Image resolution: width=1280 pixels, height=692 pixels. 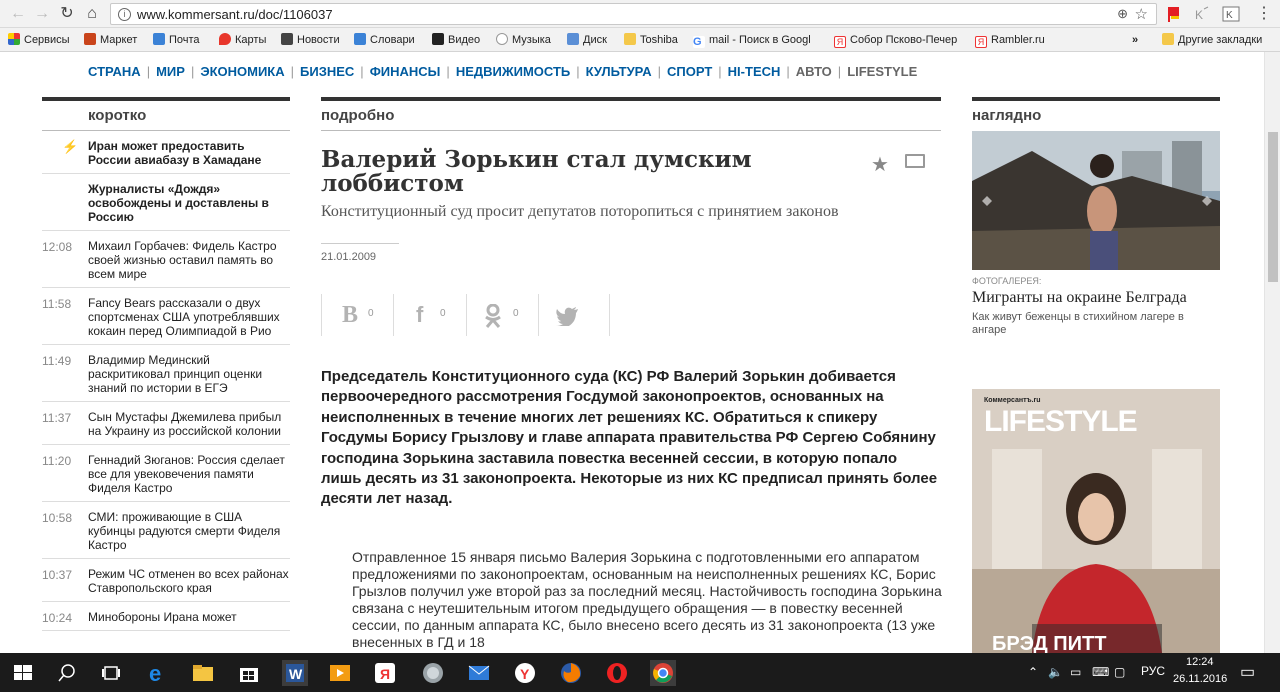 I want to click on nav-item: НЕДВИЖИМОСТЬ, so click(x=513, y=71).